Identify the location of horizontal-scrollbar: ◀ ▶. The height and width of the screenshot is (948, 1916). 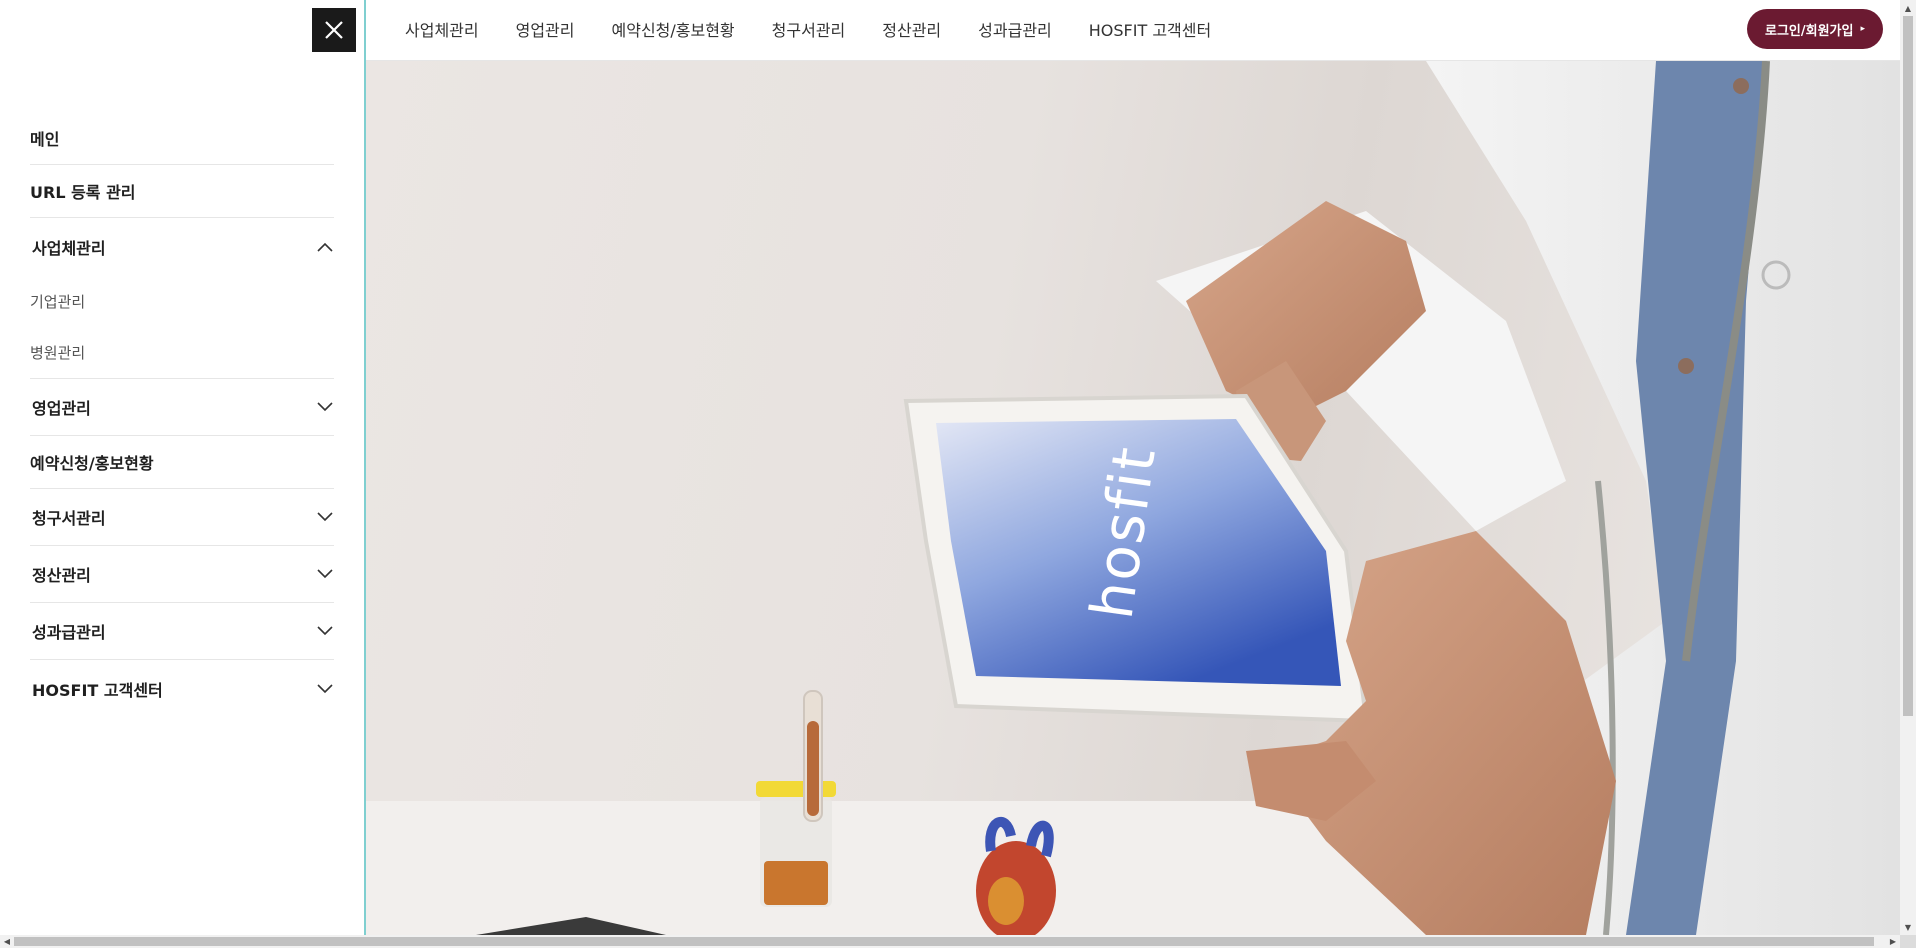
(950, 941).